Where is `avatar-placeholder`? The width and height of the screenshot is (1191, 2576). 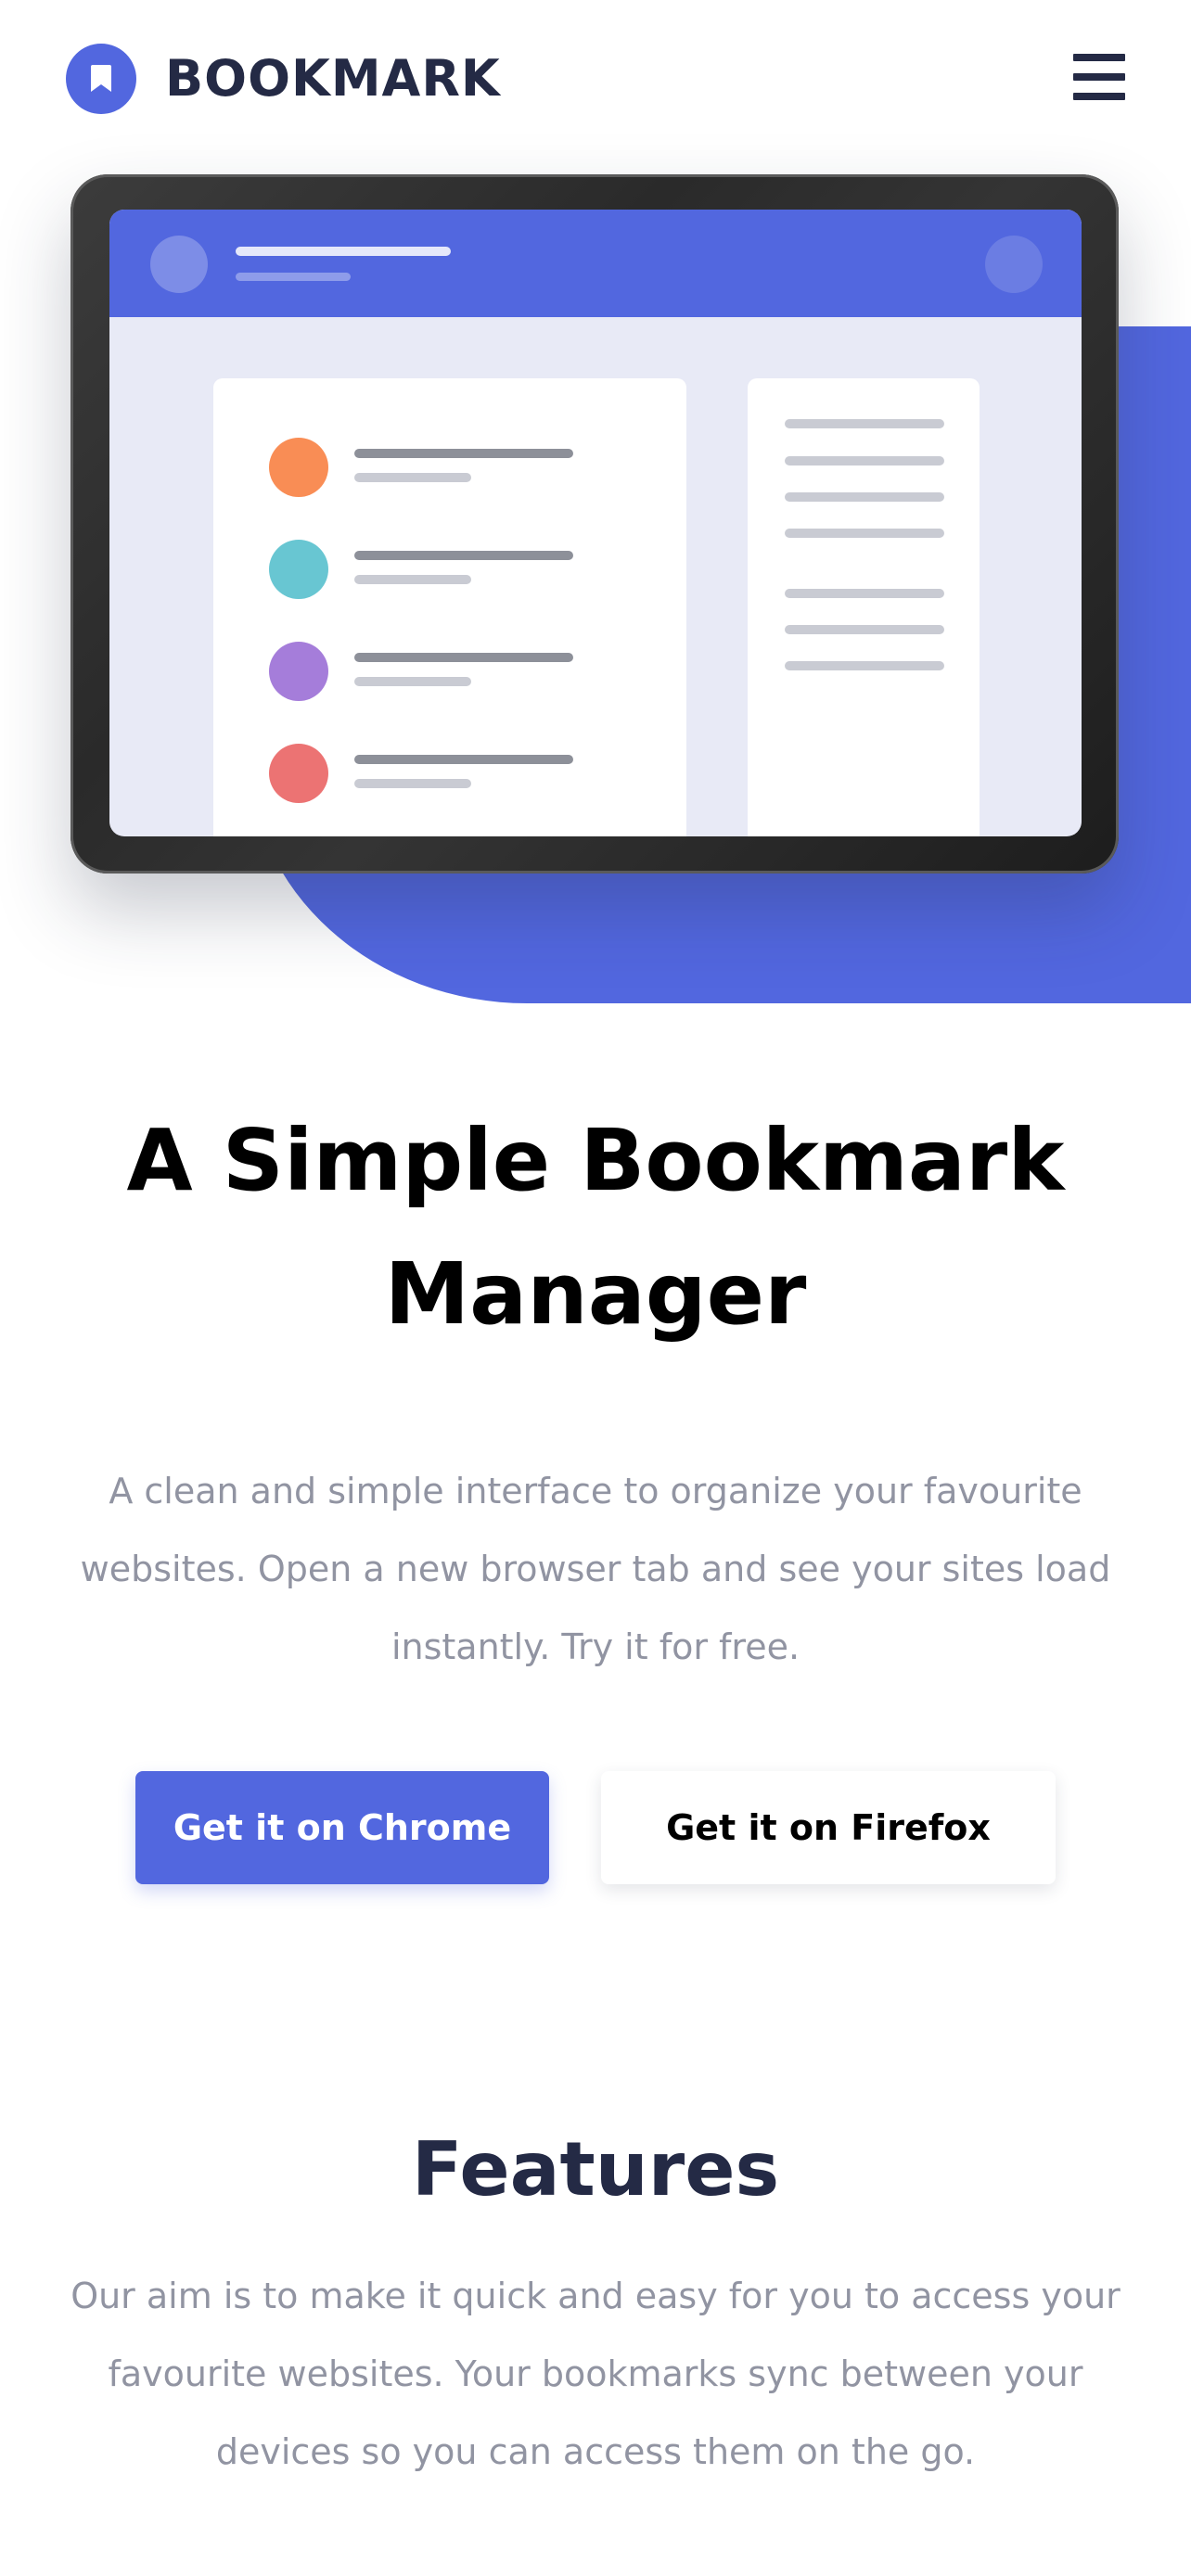 avatar-placeholder is located at coordinates (179, 264).